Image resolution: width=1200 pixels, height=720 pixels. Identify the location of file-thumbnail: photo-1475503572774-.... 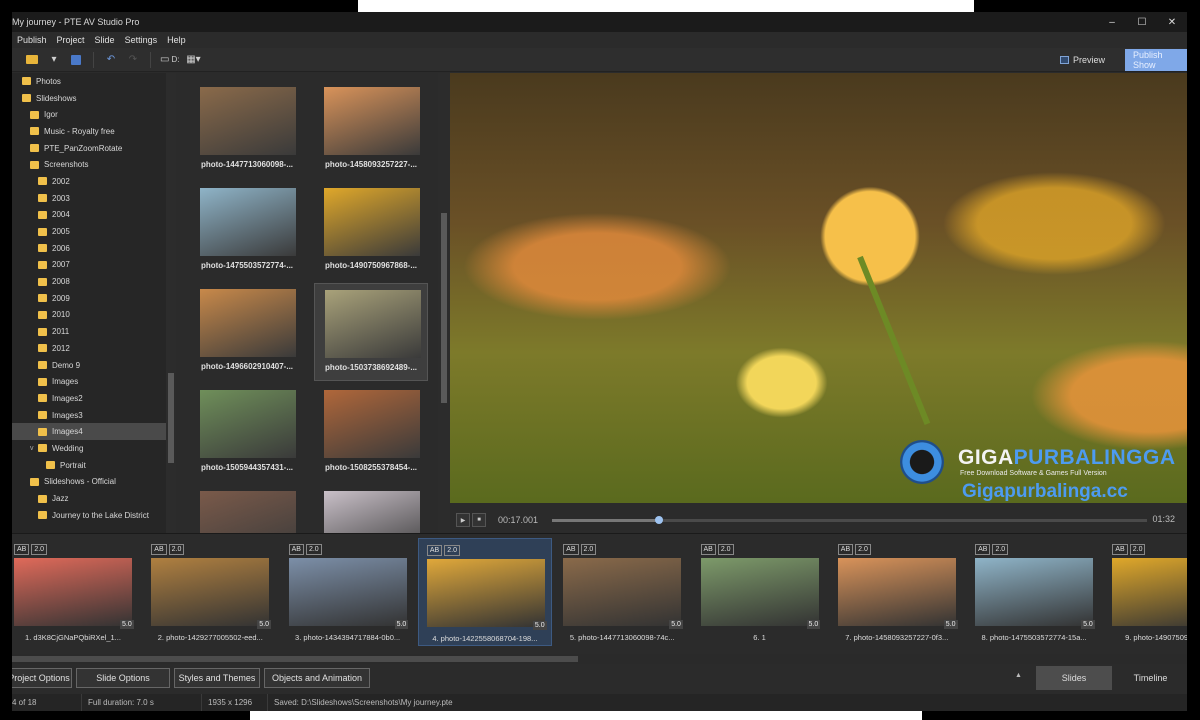
(247, 231).